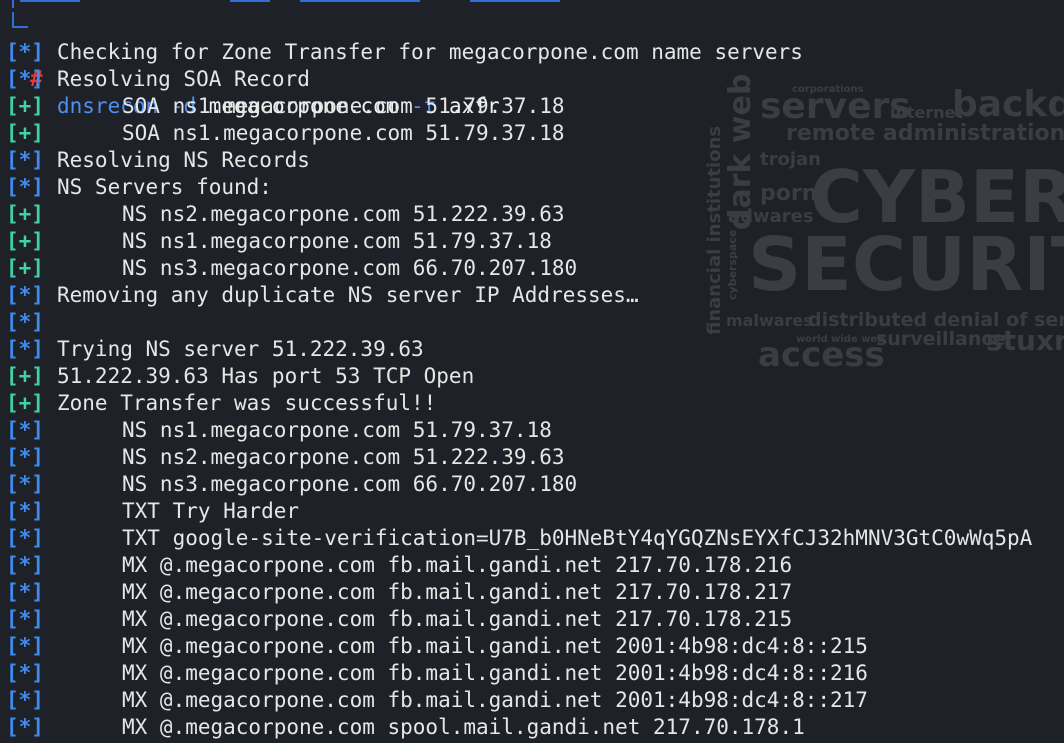  I want to click on output-line: [*] NS ns1.megacorpone.com 51.79.37.18, so click(276, 430).